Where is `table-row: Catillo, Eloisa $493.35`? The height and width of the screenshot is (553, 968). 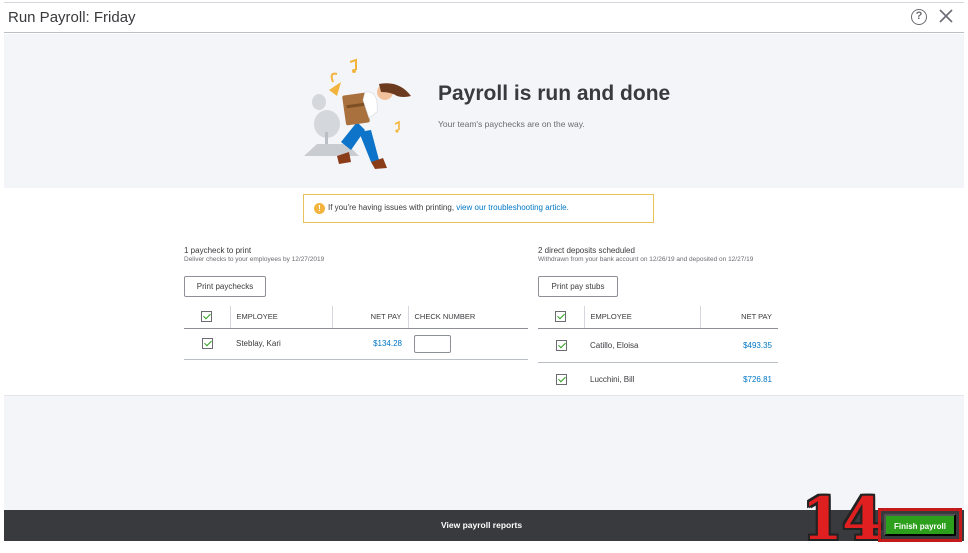
table-row: Catillo, Eloisa $493.35 is located at coordinates (658, 345).